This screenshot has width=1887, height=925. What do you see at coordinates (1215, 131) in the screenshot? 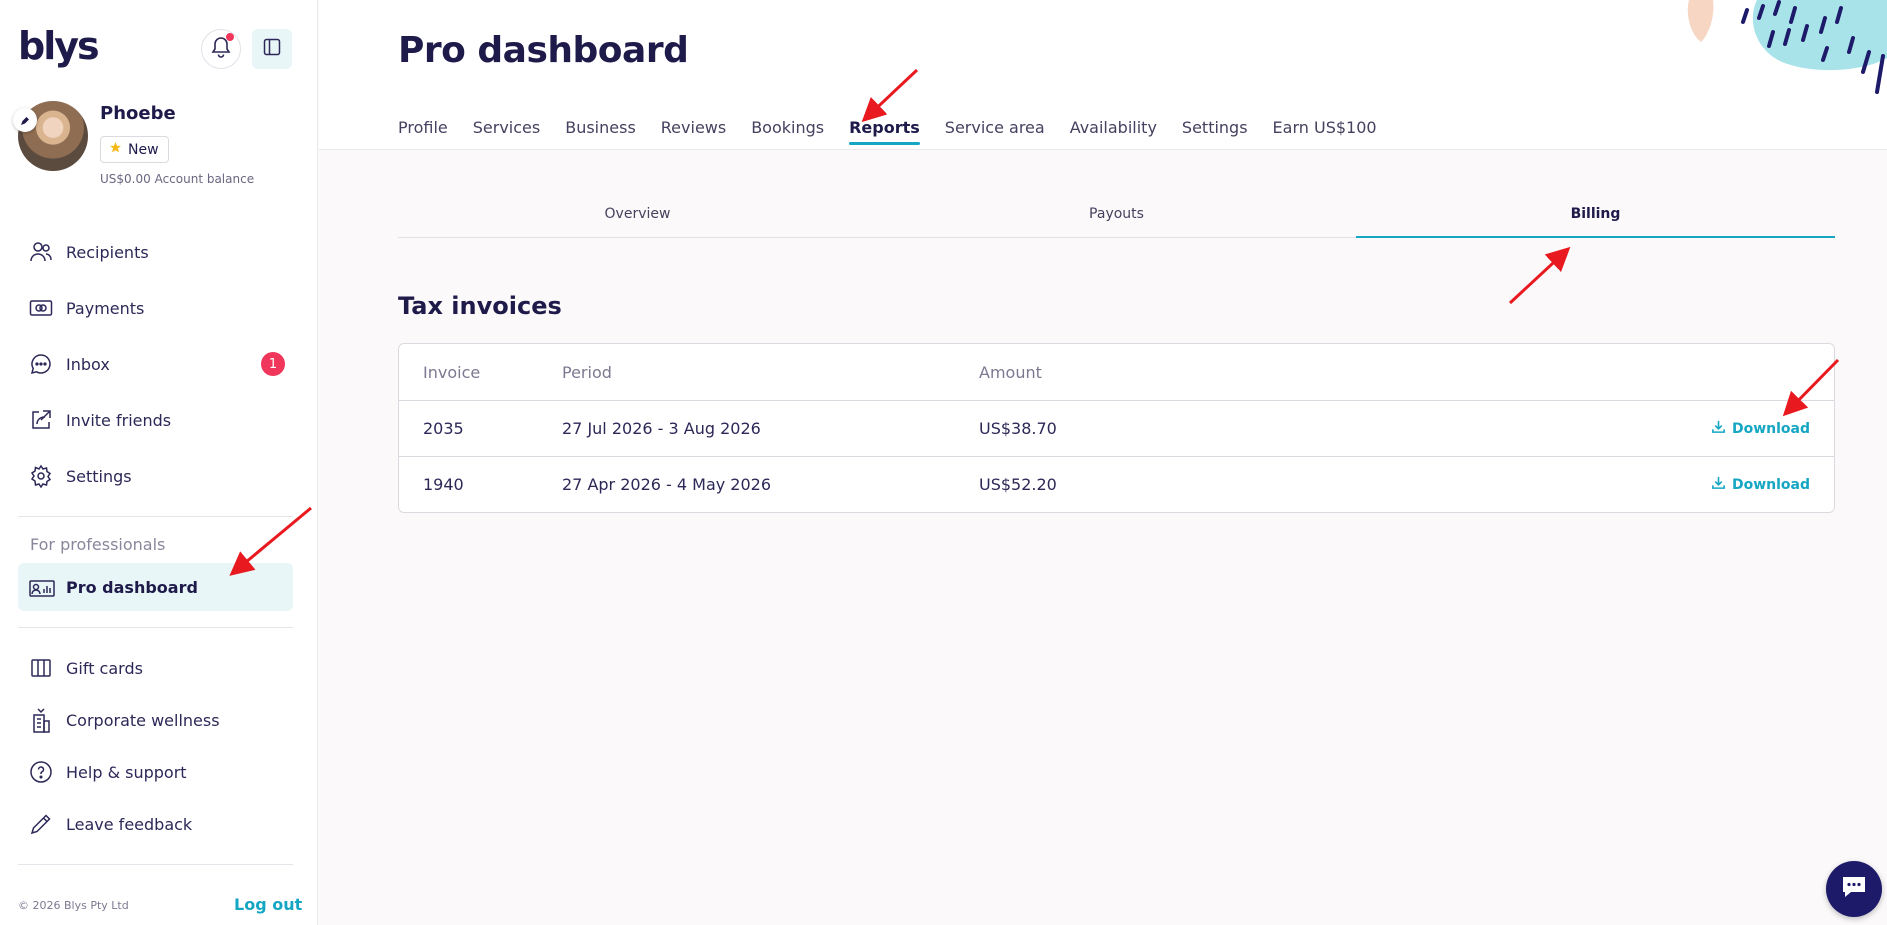
I see `tab-settings: Settings` at bounding box center [1215, 131].